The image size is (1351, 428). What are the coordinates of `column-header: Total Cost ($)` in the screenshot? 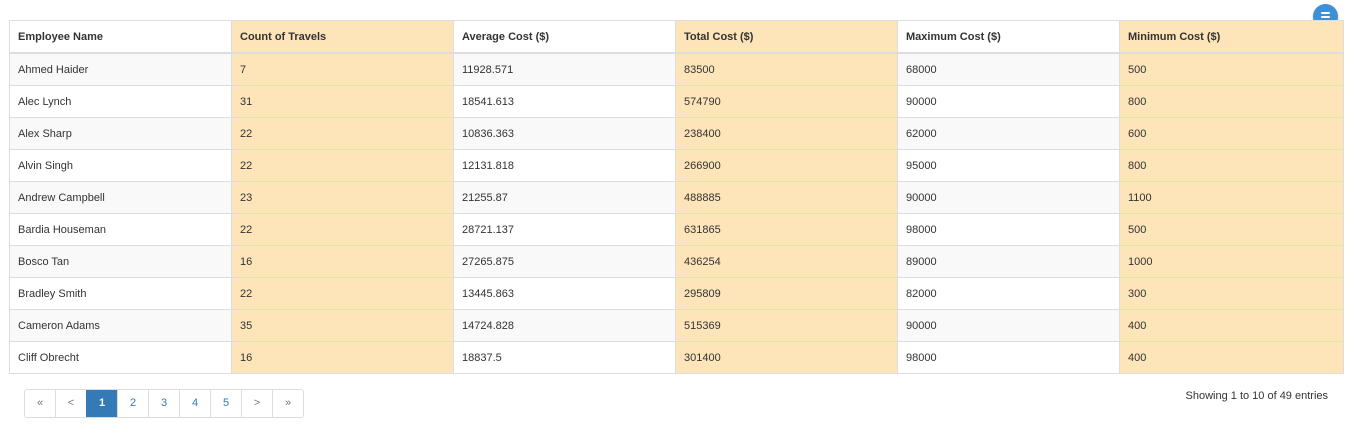 It's located at (786, 37).